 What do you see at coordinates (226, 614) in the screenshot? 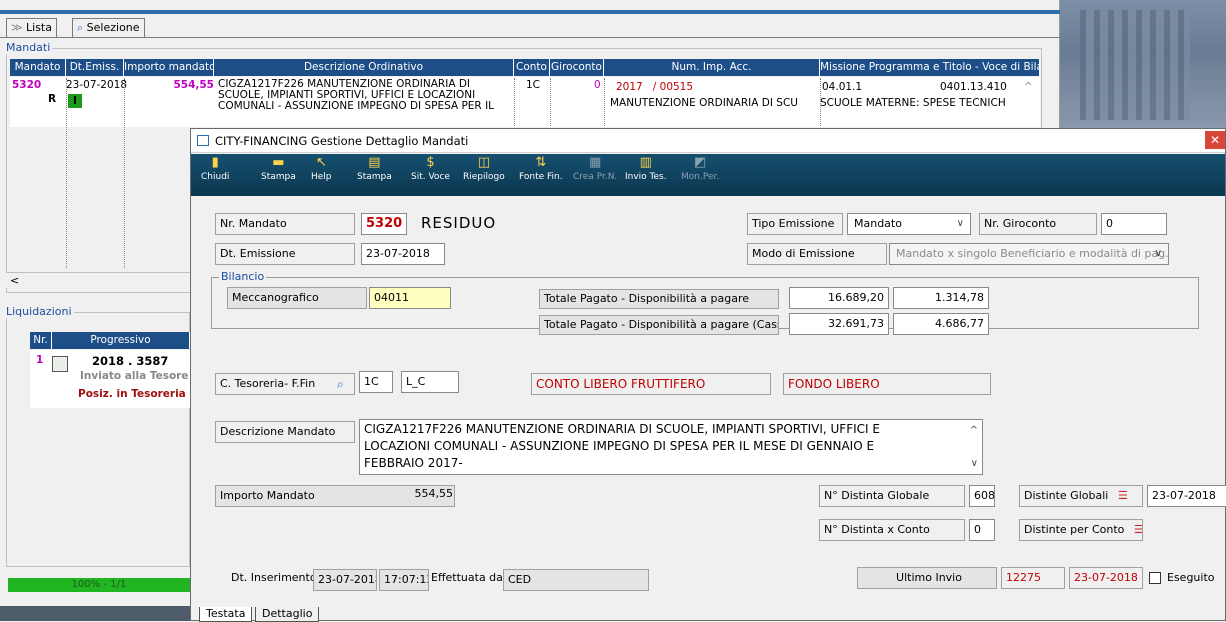
I see `tab-testata: Testata` at bounding box center [226, 614].